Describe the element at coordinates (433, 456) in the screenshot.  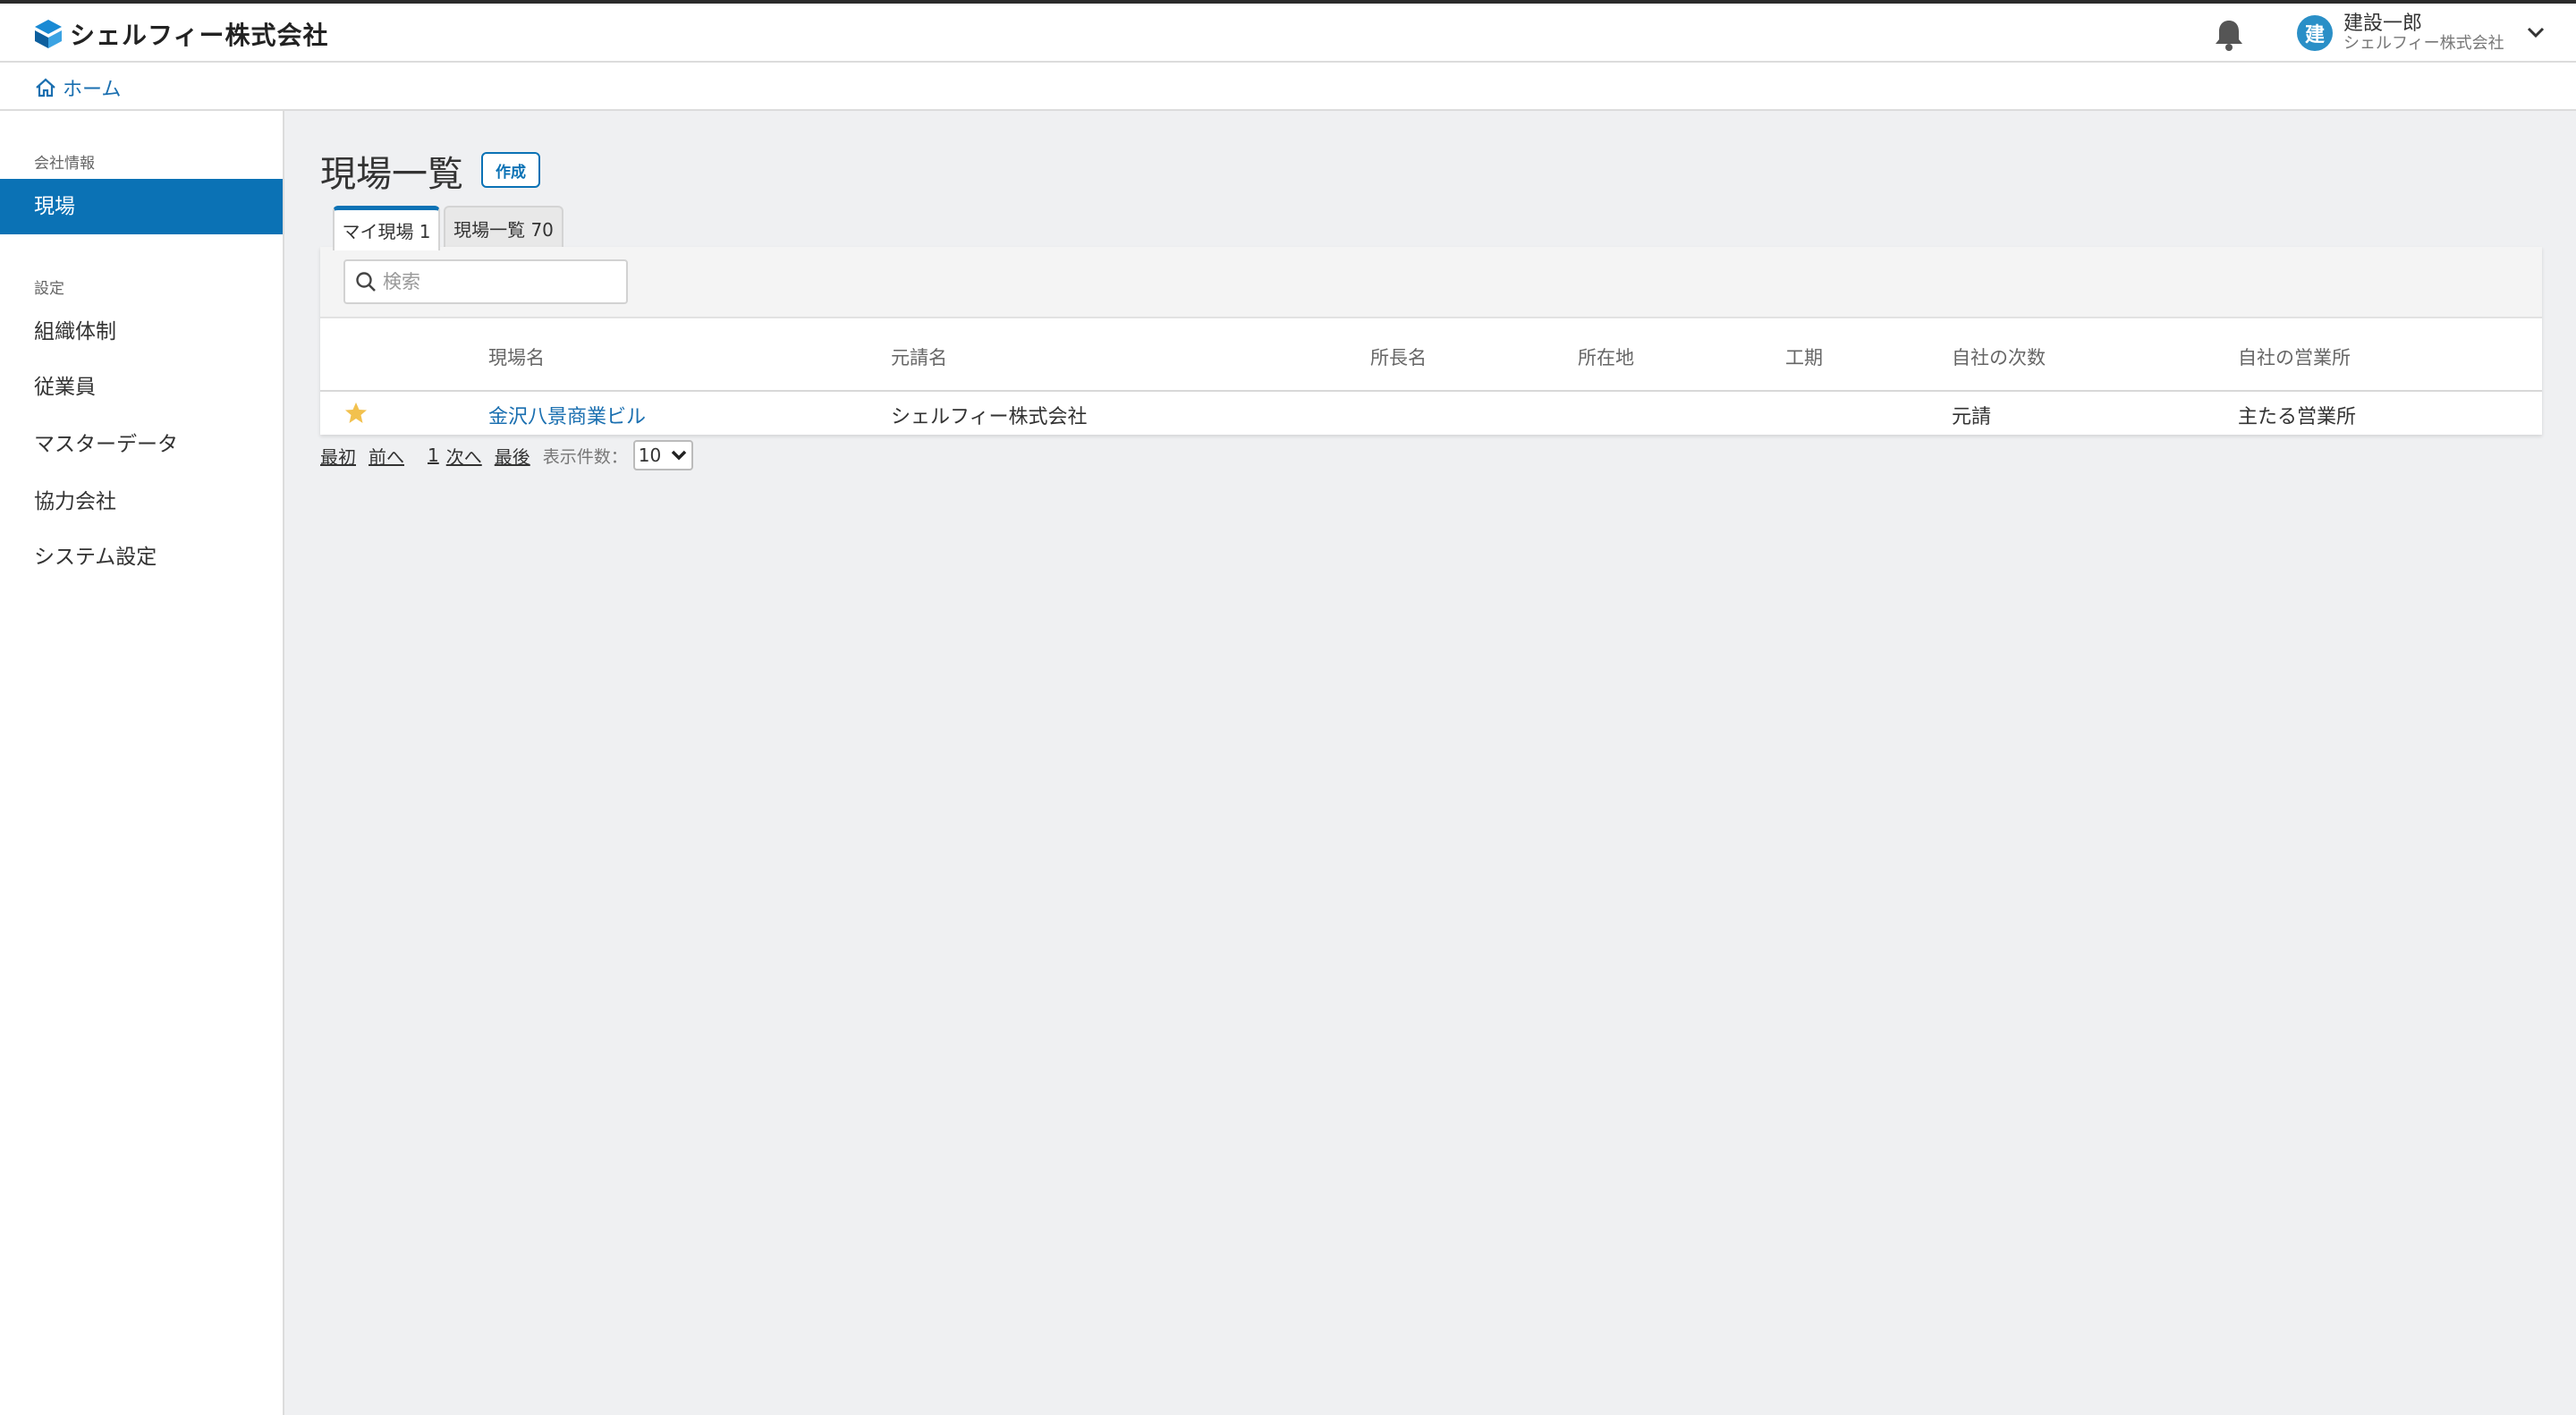
I see `pagination-page-1: 1` at that location.